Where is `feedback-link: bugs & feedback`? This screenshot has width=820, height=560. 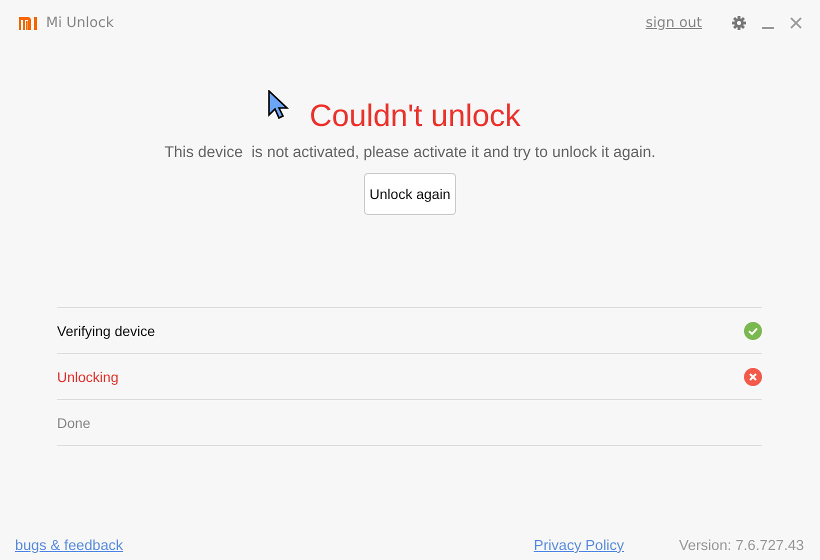 feedback-link: bugs & feedback is located at coordinates (69, 546).